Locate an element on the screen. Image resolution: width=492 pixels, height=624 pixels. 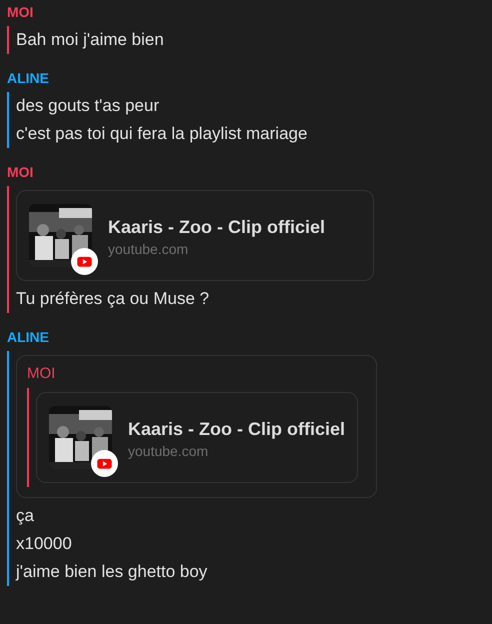
message-text: Tu préfères ça ou Muse ? is located at coordinates (113, 299).